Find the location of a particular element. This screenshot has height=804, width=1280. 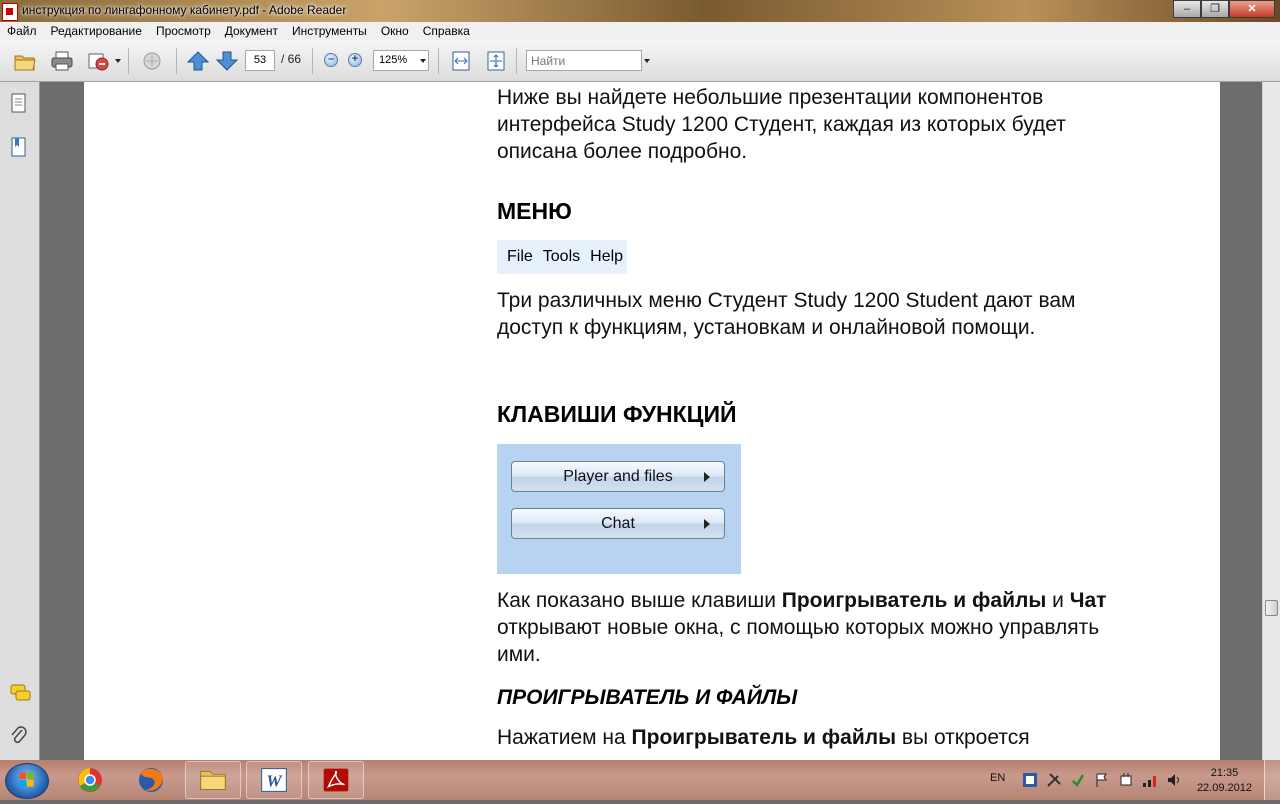

svg-text: W is located at coordinates (274, 781).